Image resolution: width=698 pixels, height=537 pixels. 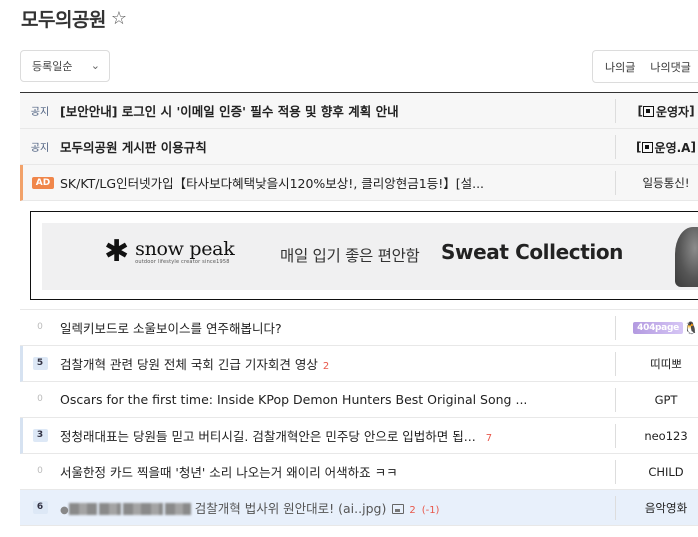 I want to click on post-author: GPT, so click(x=656, y=400).